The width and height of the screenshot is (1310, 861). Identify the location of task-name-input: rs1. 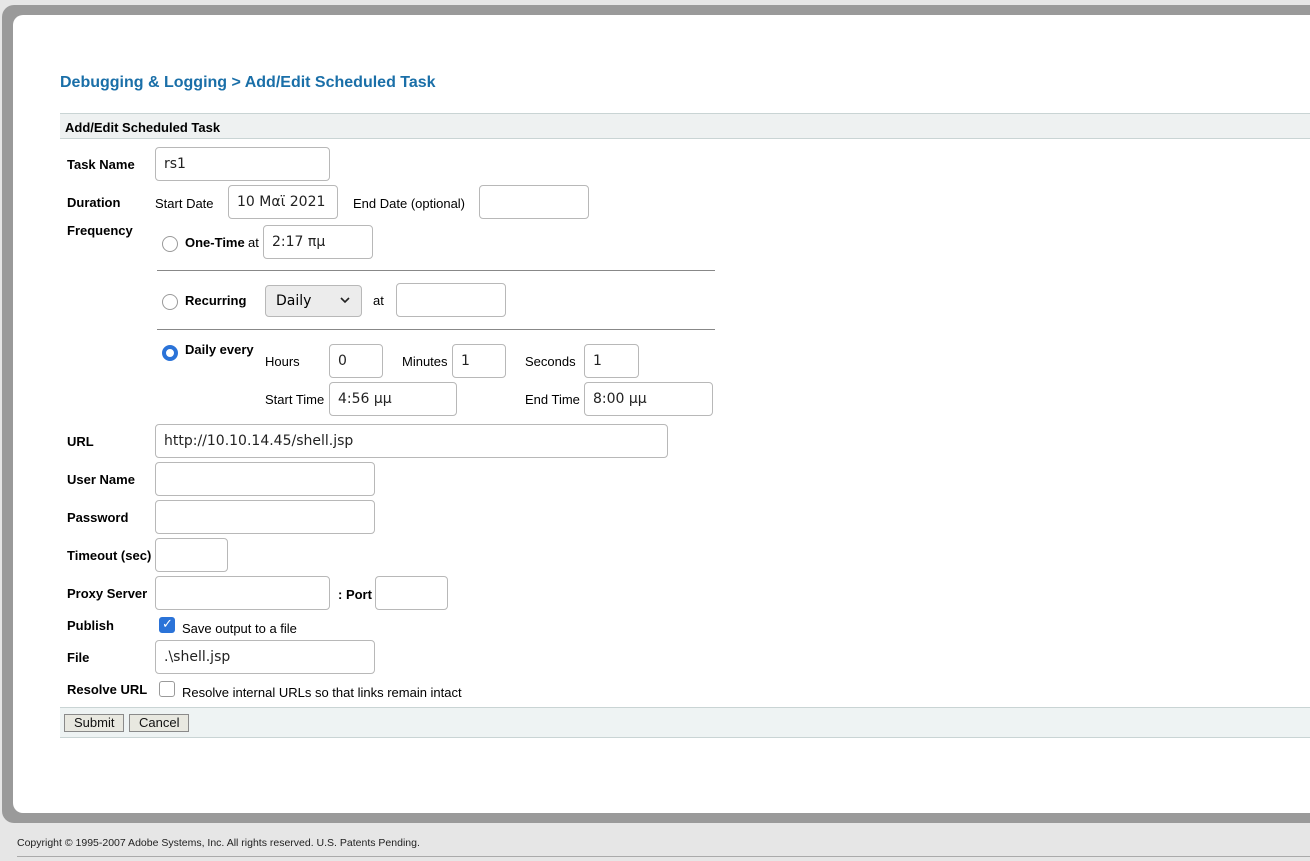
(242, 164).